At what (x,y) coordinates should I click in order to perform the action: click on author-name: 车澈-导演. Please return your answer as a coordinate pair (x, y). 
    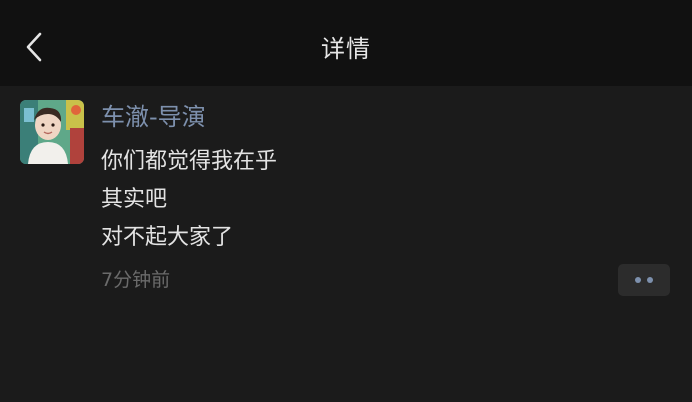
    Looking at the image, I should click on (153, 117).